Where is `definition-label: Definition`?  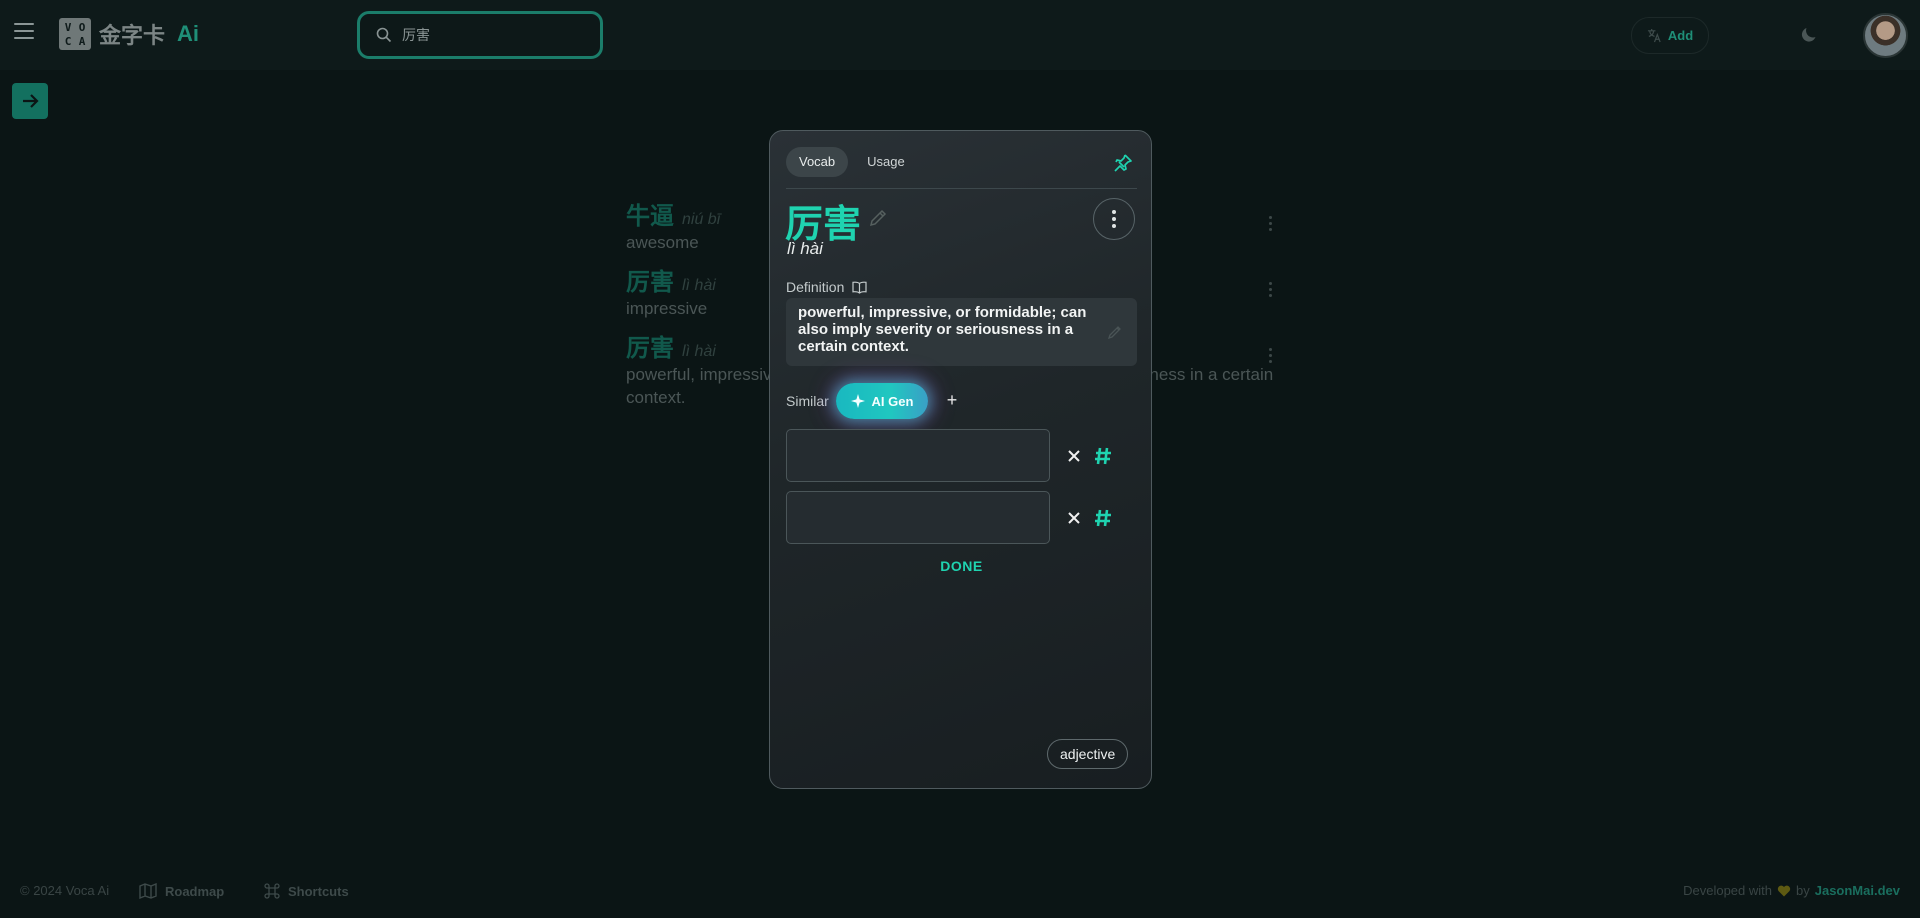
definition-label: Definition is located at coordinates (826, 287).